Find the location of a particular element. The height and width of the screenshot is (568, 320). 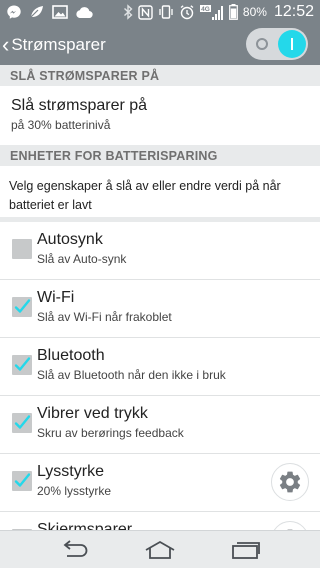

back-button: ‹ Strømsparer is located at coordinates (55, 44).